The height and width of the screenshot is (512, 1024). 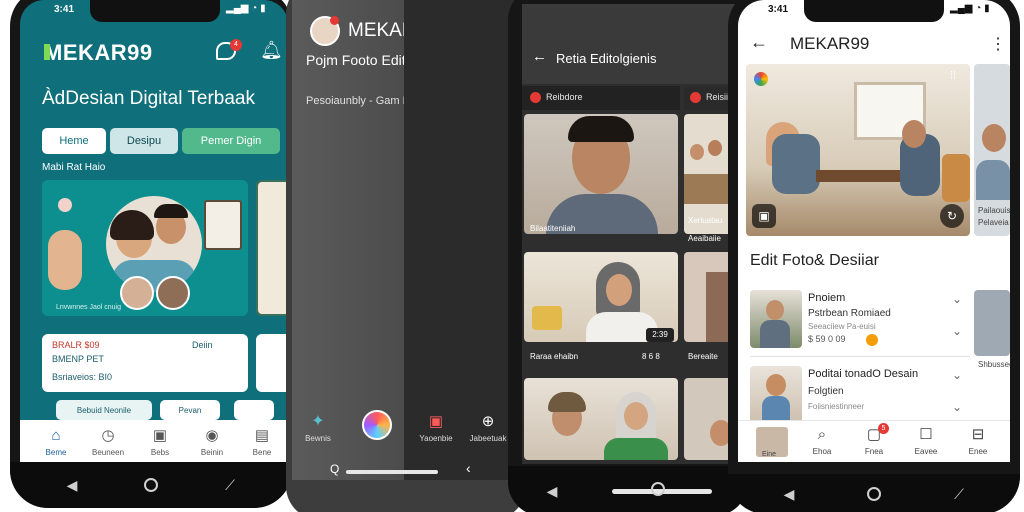 I want to click on hero-photo-living-room: ▣ ↻ ⁞⁞, so click(x=858, y=150).